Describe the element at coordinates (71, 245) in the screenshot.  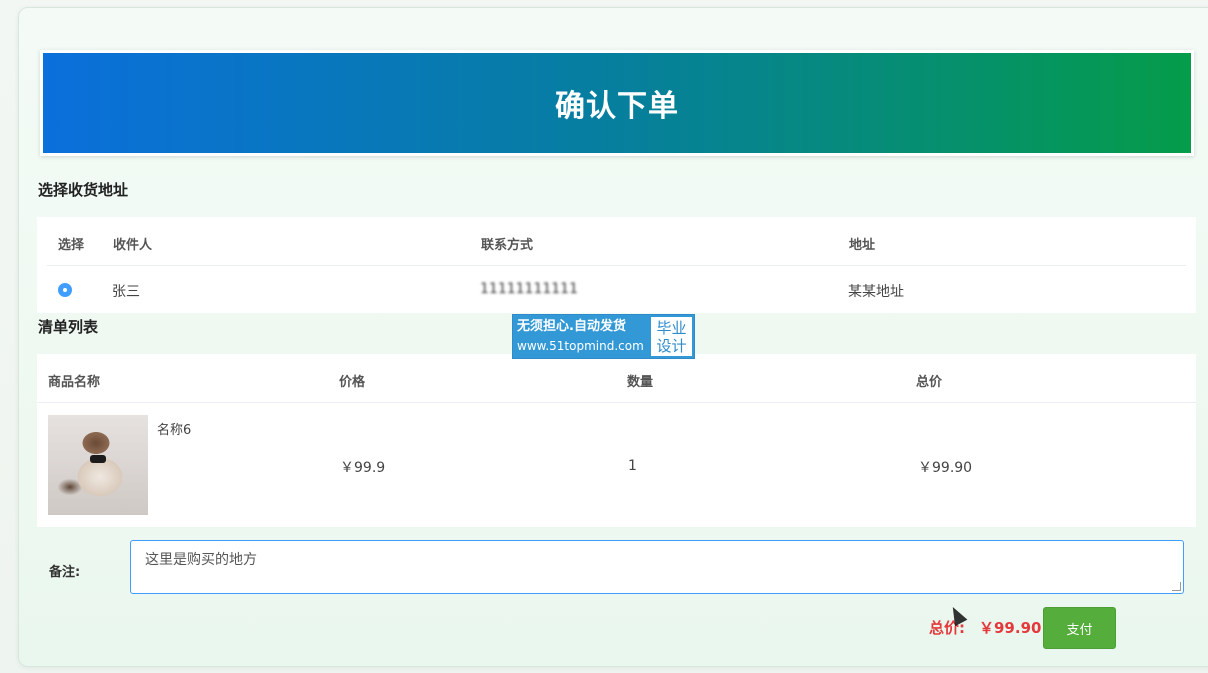
I see `address-col-select: 选择` at that location.